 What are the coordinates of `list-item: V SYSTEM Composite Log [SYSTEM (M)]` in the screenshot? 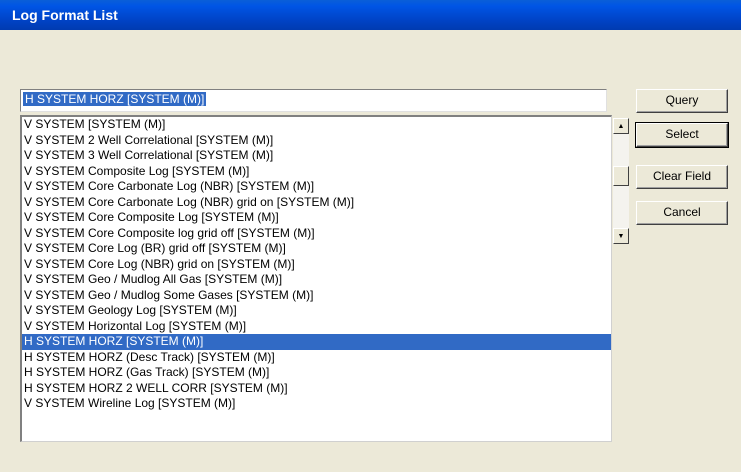 It's located at (316, 172).